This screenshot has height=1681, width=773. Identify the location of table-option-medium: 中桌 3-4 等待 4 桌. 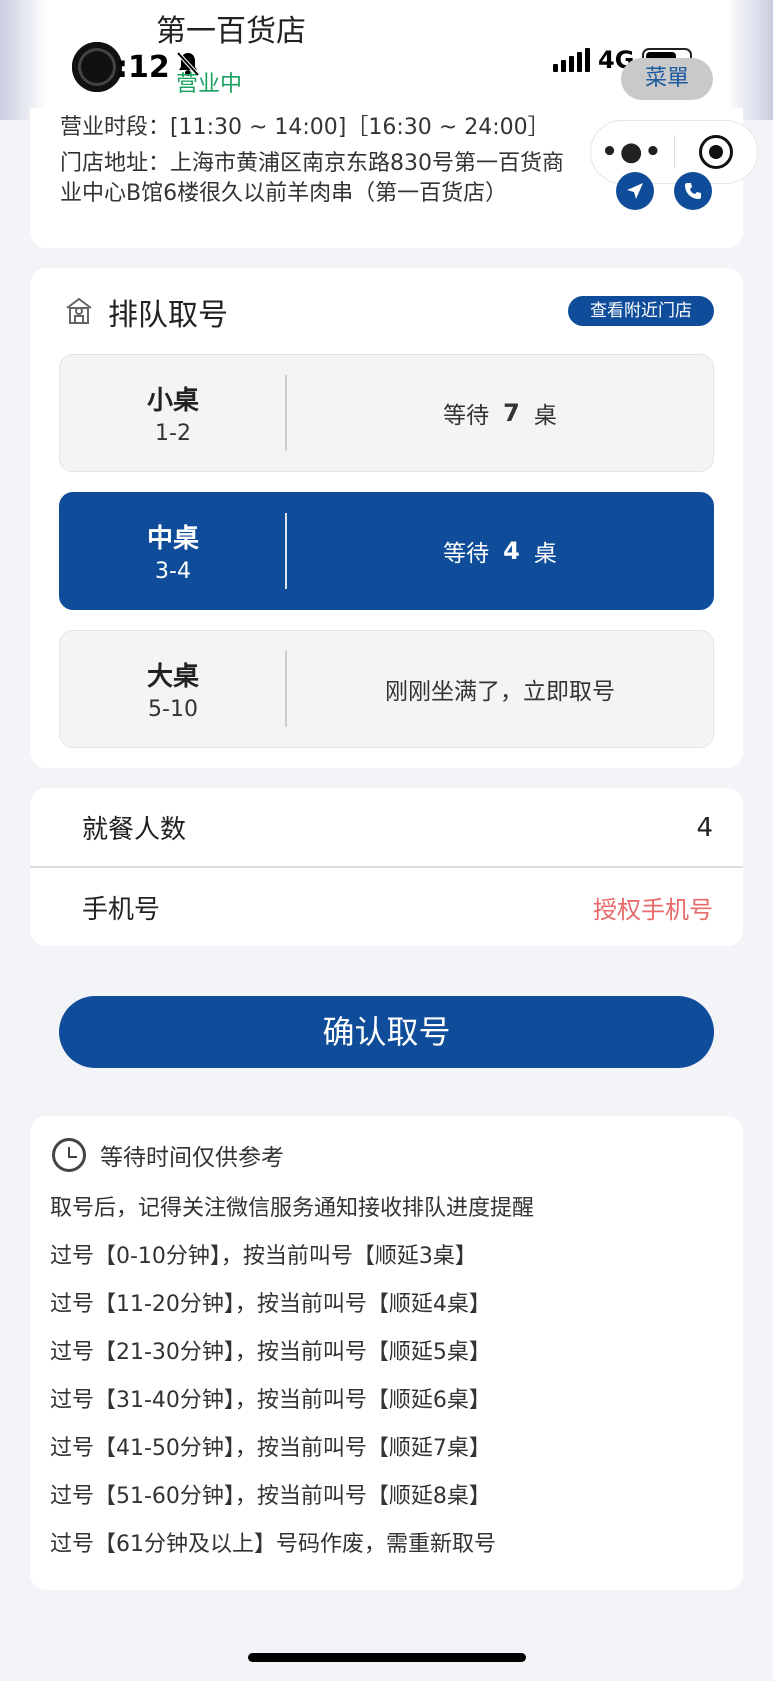
(386, 551).